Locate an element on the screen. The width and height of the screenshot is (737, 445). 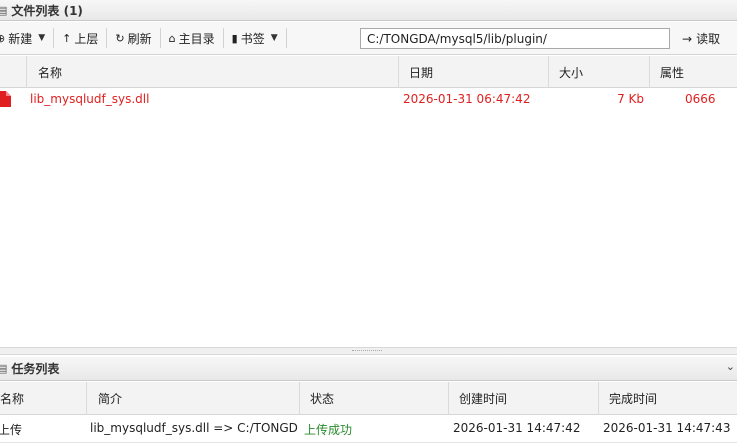
refresh-icon: ↻ is located at coordinates (120, 38).